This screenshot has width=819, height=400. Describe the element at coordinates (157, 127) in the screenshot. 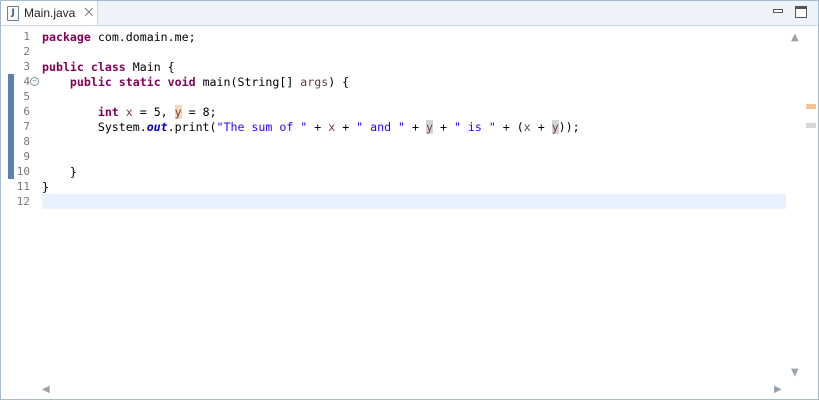

I see `code-token: out` at that location.